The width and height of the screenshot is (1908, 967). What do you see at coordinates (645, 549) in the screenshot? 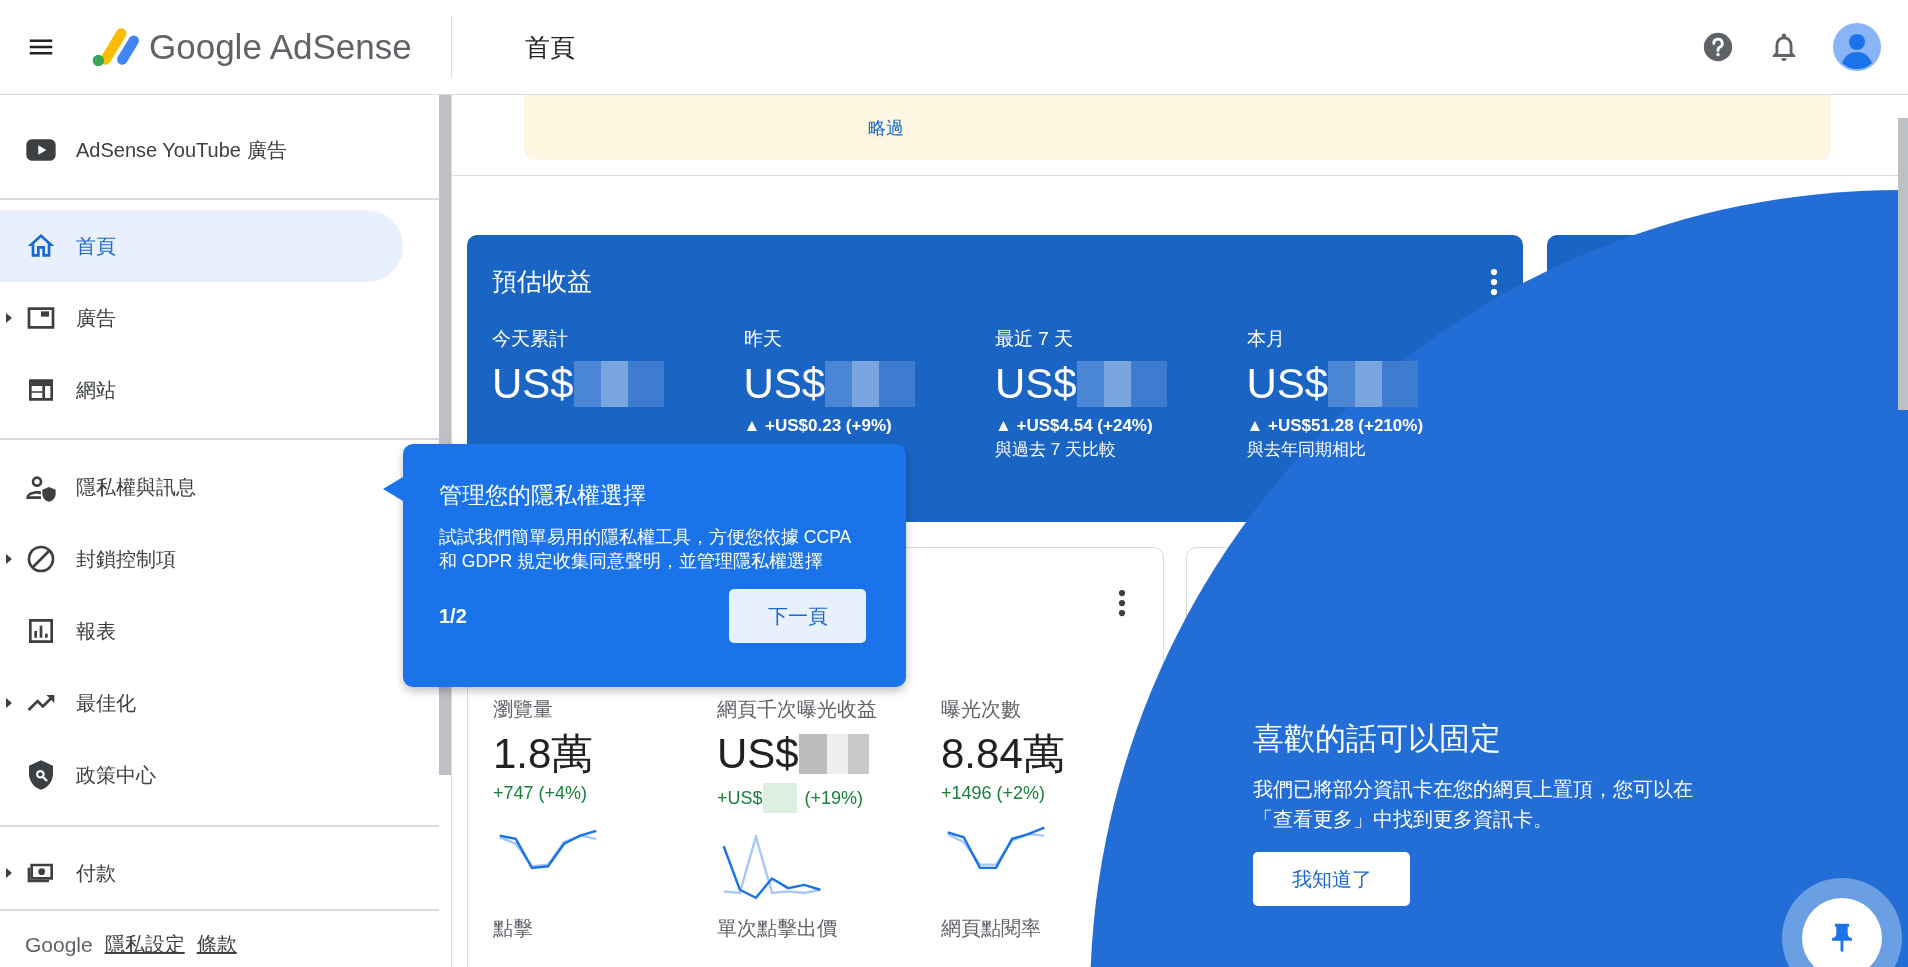
I see `tooltip-text: 試試我們簡單易用的隱私權工具，方便您依據 CCPA 和 GDPR 規定收集同意聲明，並管理隱私權選擇` at bounding box center [645, 549].